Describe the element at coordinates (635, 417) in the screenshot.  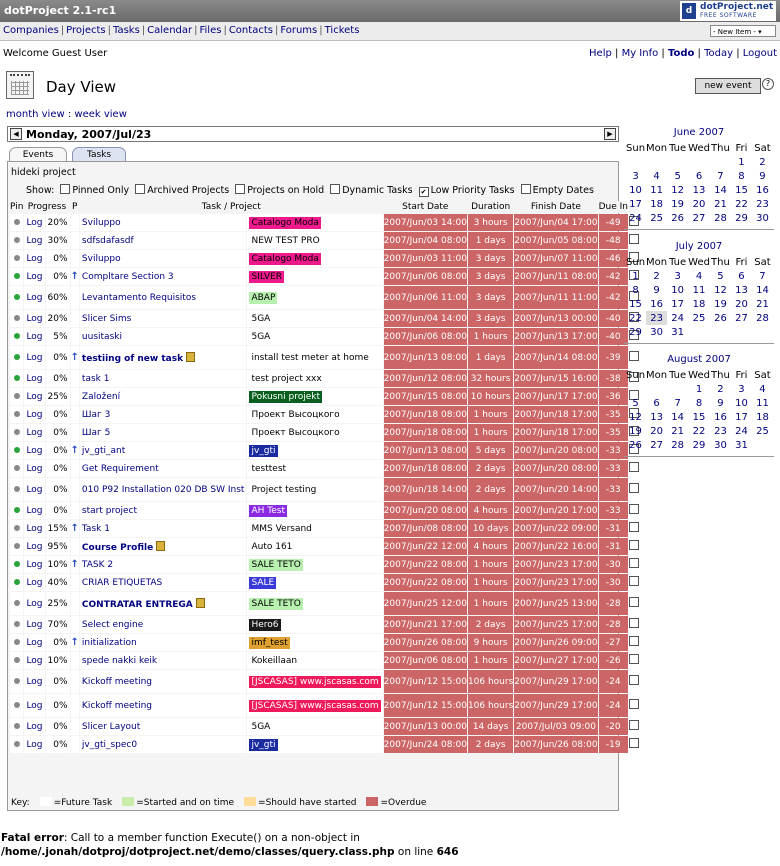
I see `calendar-day: 12` at that location.